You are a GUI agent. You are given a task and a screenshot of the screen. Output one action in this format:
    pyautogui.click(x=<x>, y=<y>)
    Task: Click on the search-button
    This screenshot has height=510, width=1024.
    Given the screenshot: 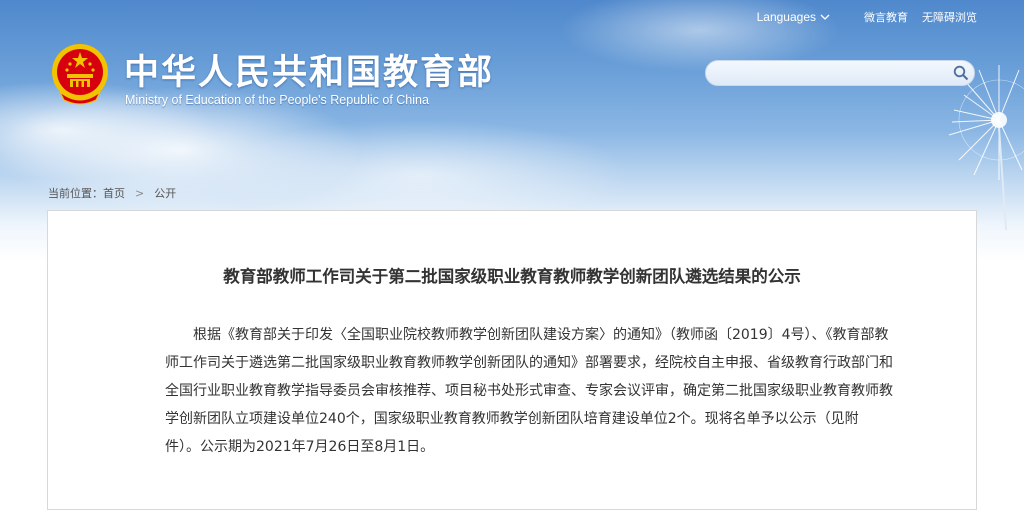 What is the action you would take?
    pyautogui.click(x=961, y=73)
    